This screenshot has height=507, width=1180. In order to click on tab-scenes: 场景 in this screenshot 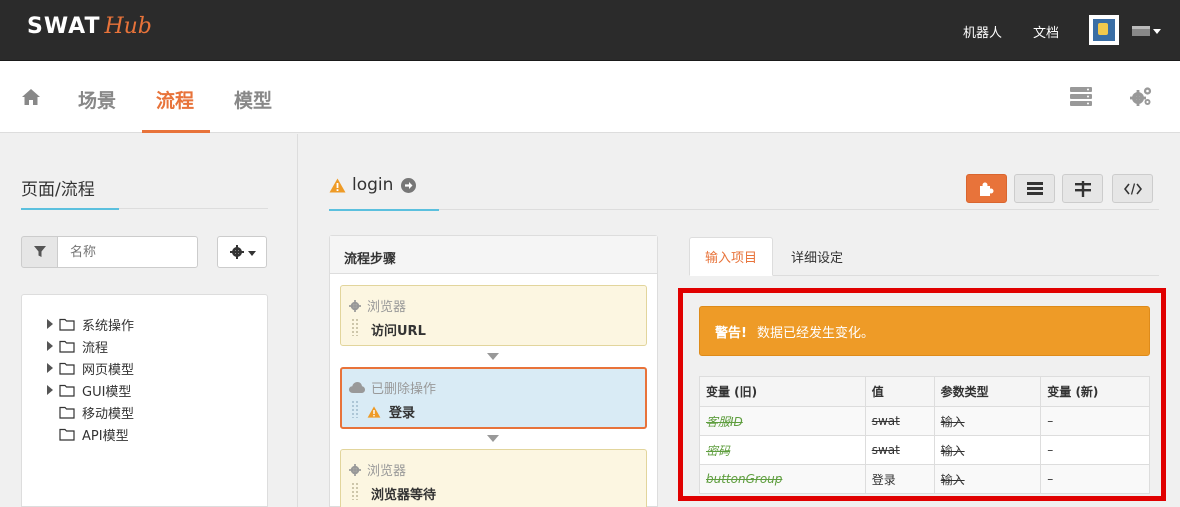, I will do `click(97, 99)`.